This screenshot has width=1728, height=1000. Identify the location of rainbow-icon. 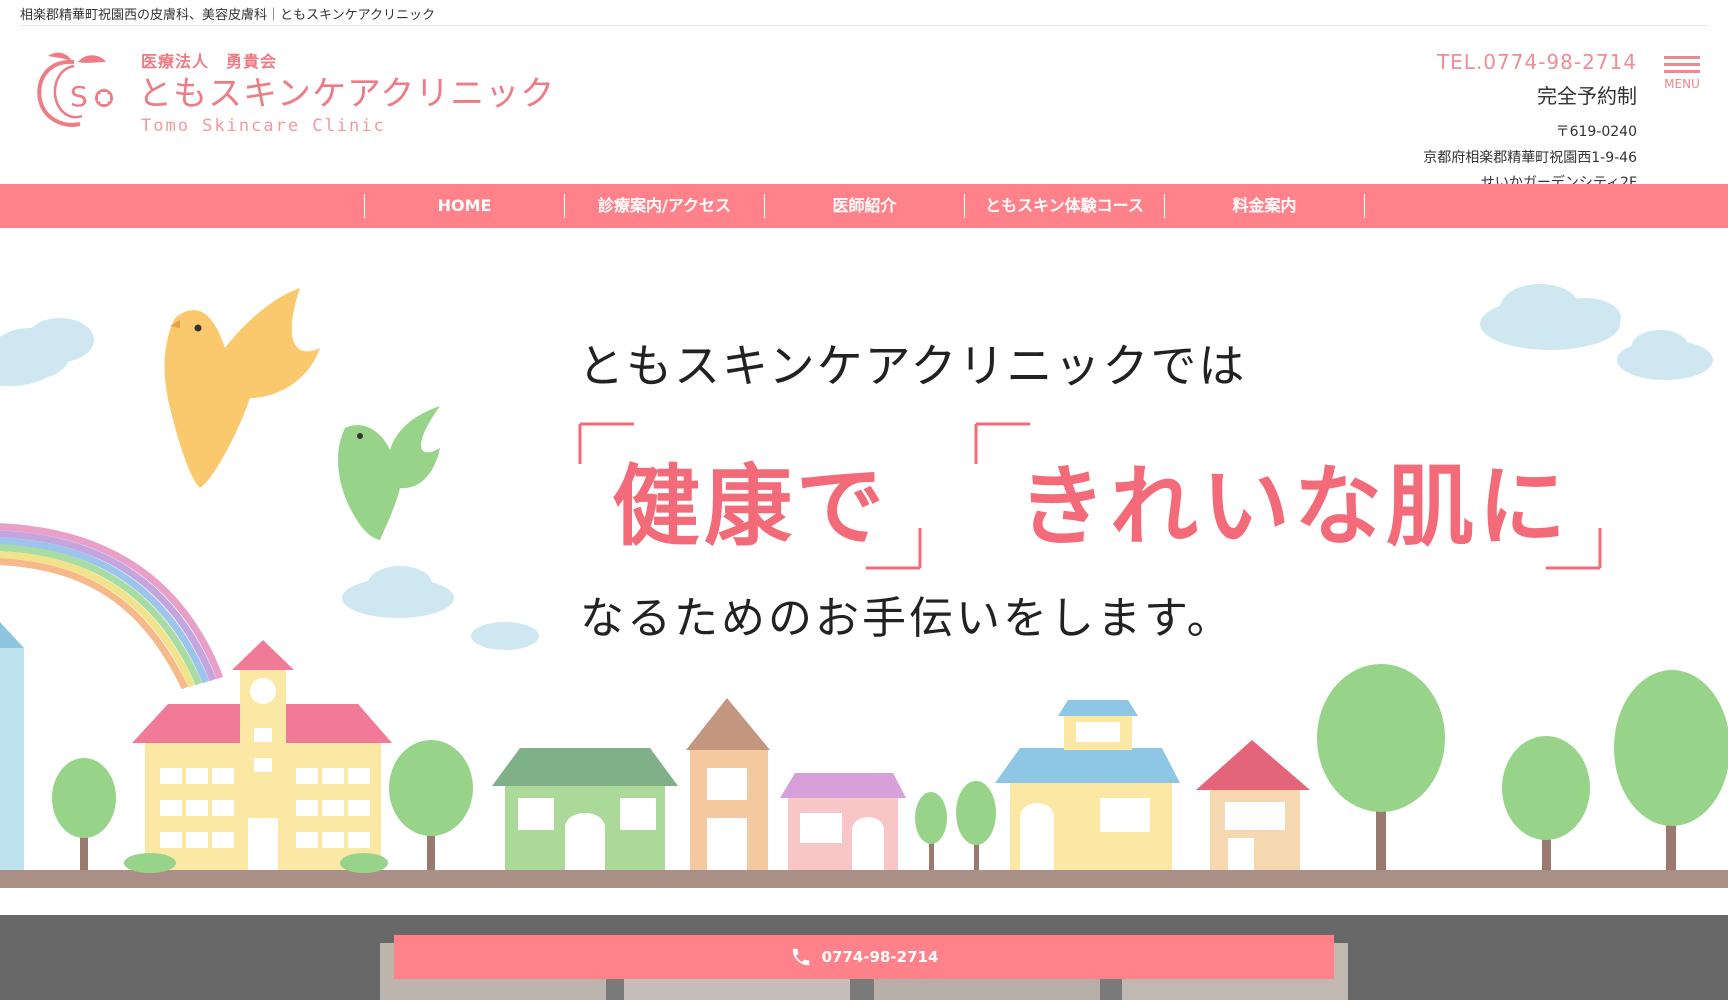
(112, 606).